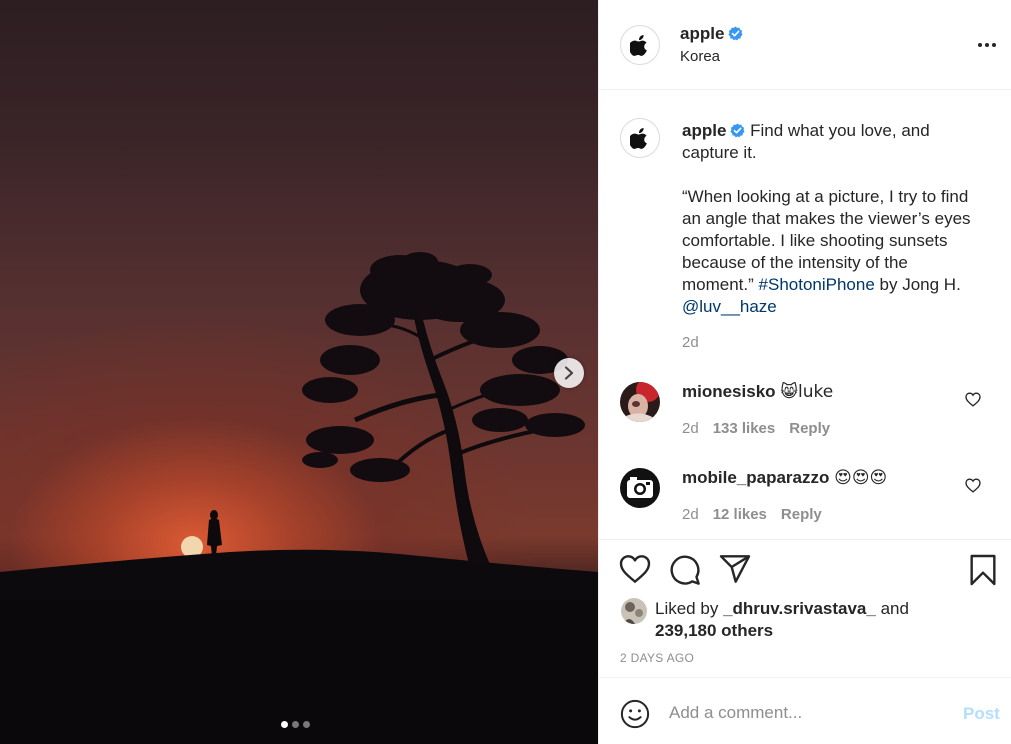  Describe the element at coordinates (685, 570) in the screenshot. I see `comment-bubble-icon` at that location.